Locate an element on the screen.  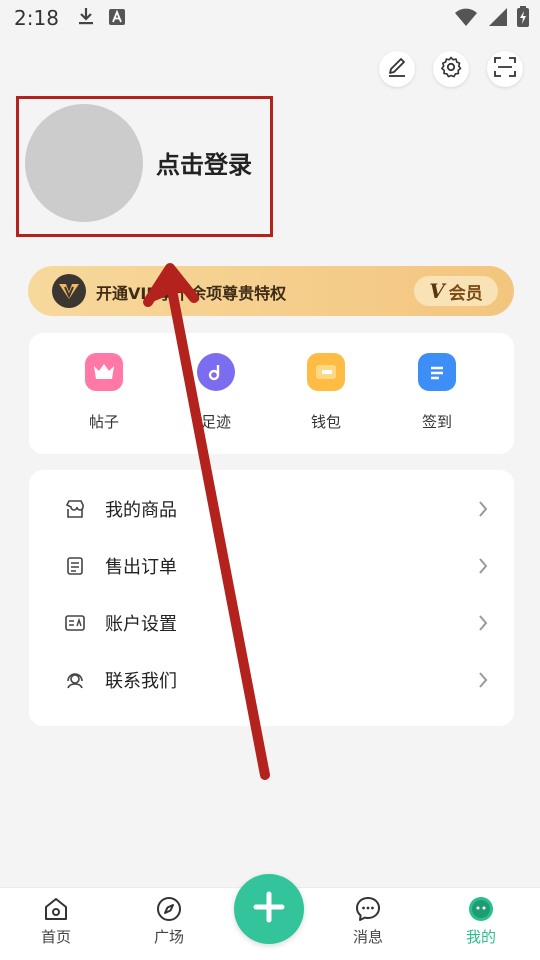
signal-icon is located at coordinates (497, 19).